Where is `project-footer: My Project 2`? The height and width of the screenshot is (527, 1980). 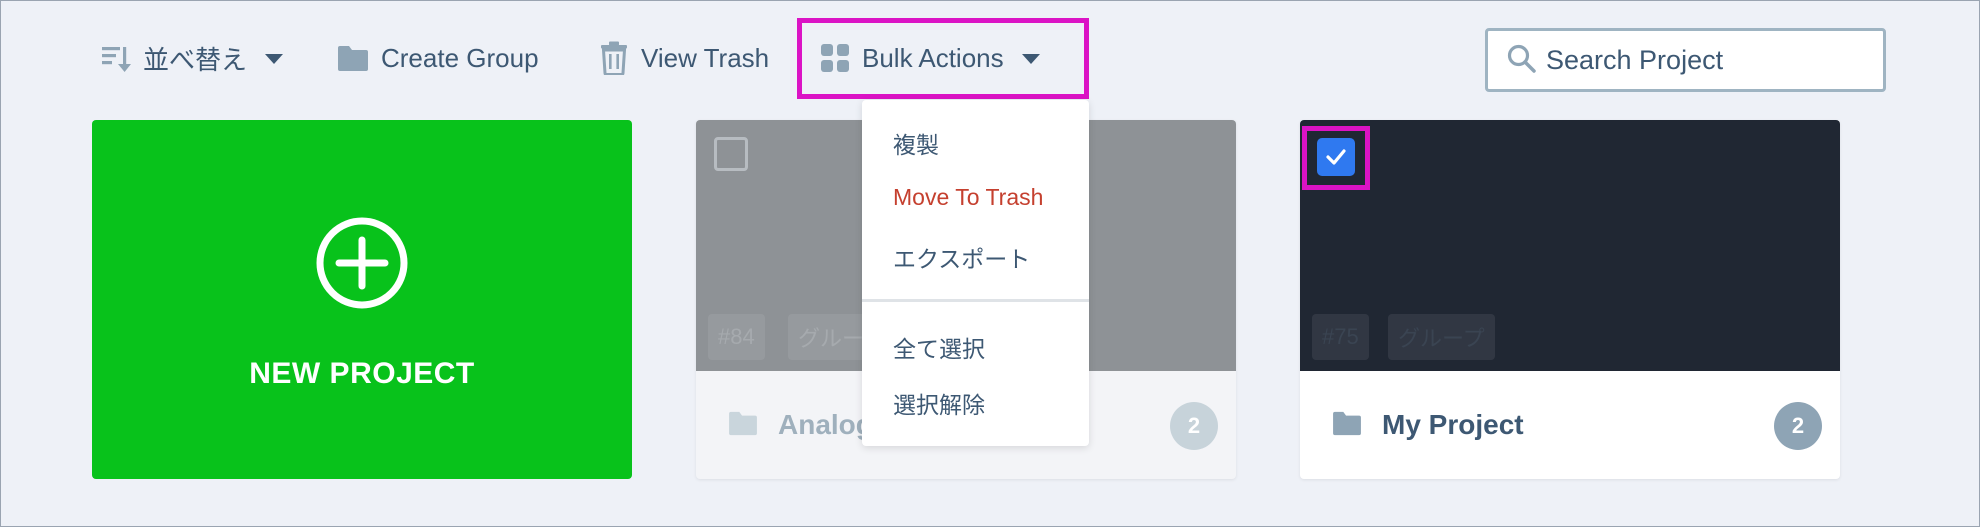 project-footer: My Project 2 is located at coordinates (1570, 425).